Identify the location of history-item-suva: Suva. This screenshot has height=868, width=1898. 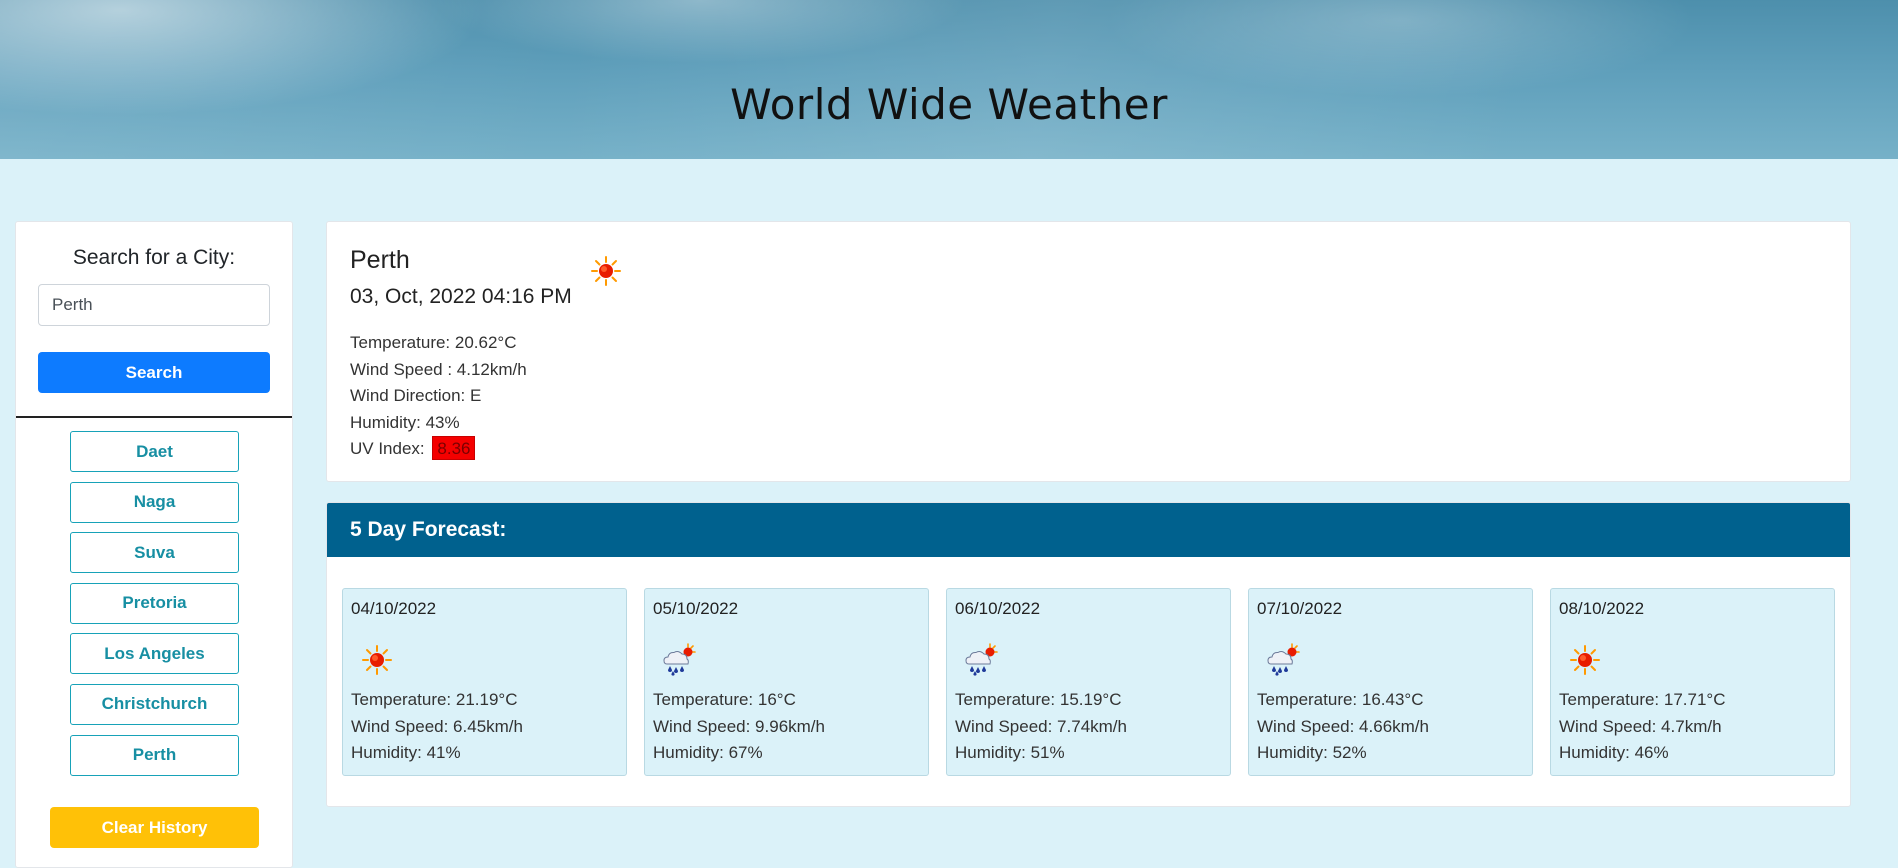
(154, 553).